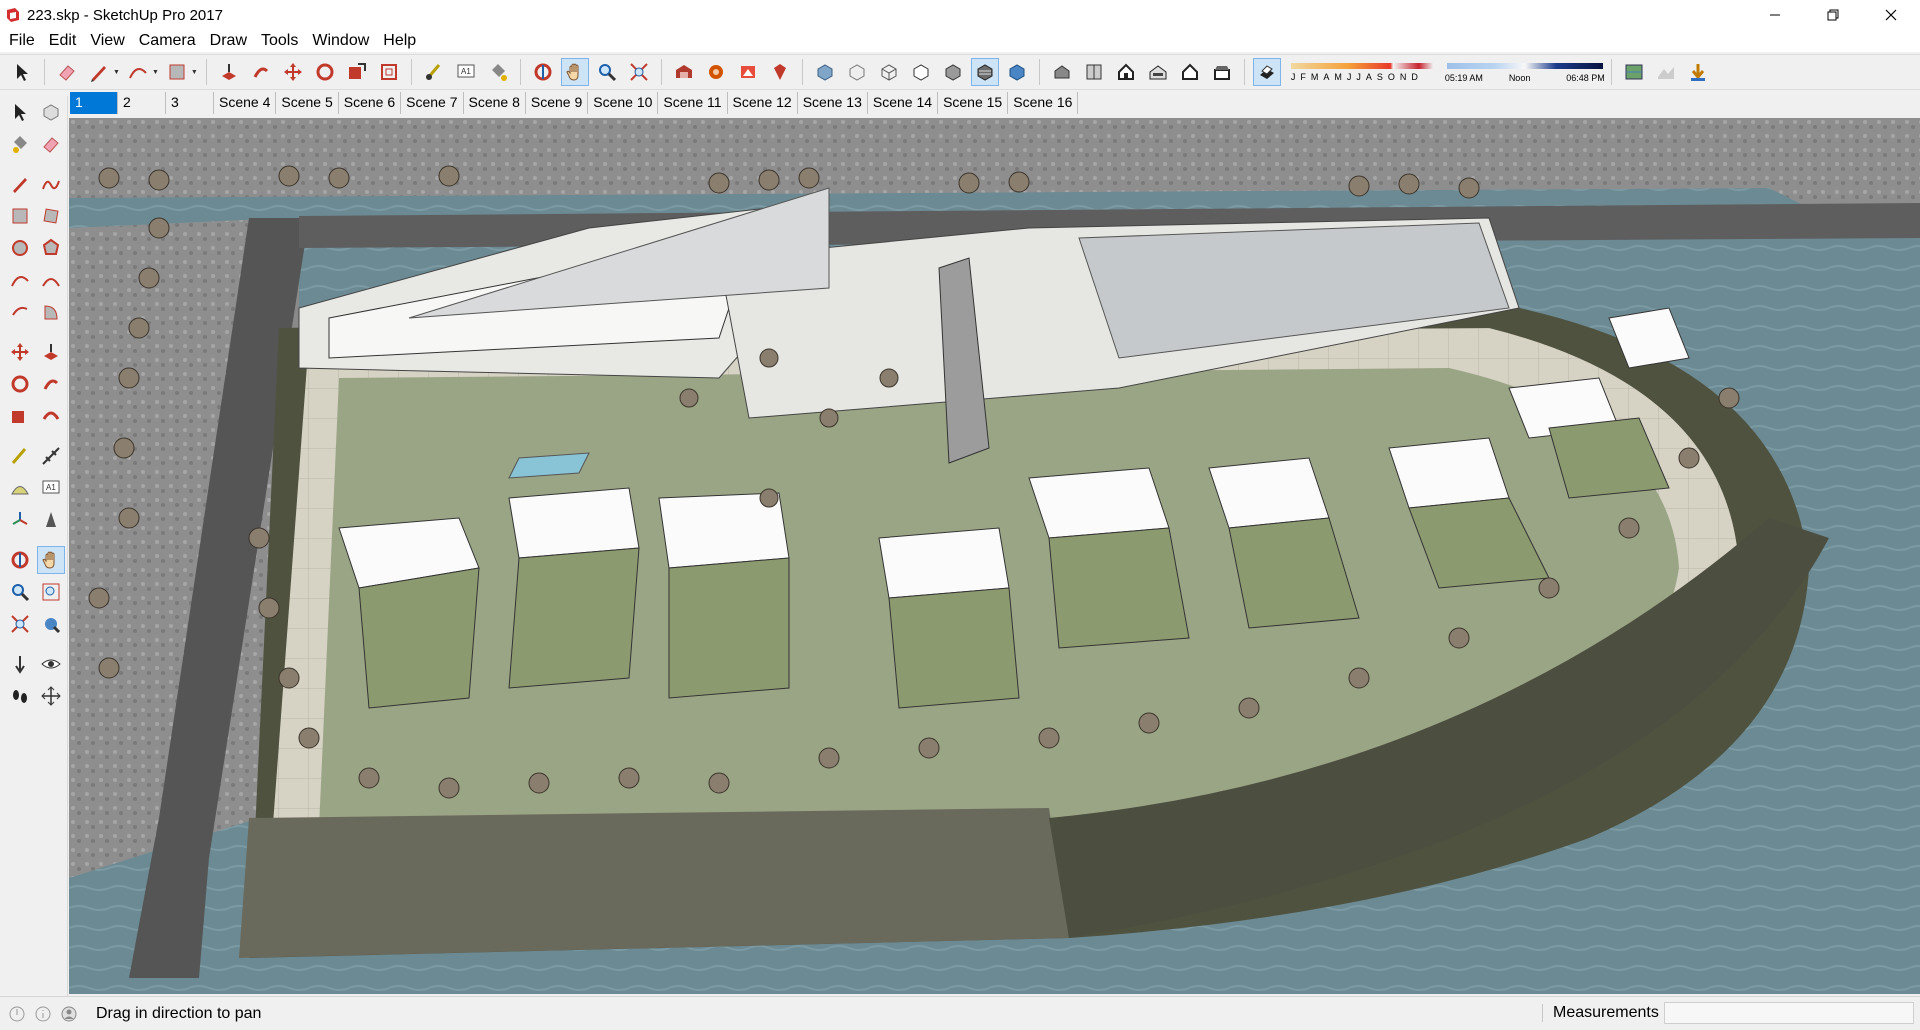  What do you see at coordinates (1525, 72) in the screenshot?
I see `time-slider: 05:19 AM Noon 06:48 PM` at bounding box center [1525, 72].